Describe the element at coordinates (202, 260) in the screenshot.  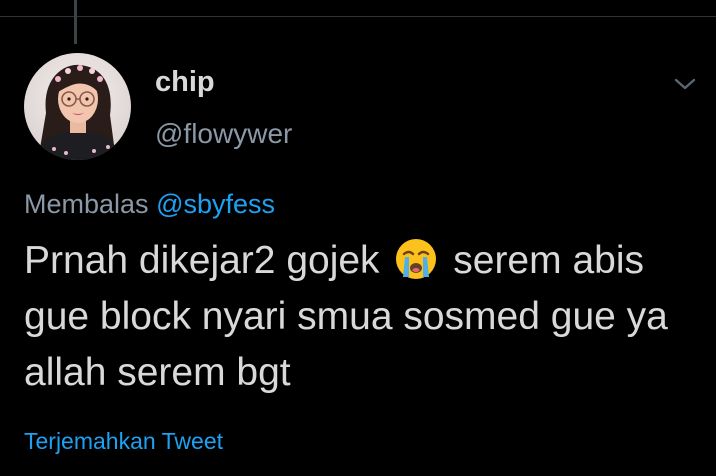
I see `tweet-text-part1: Prnah dikejar2 gojek` at that location.